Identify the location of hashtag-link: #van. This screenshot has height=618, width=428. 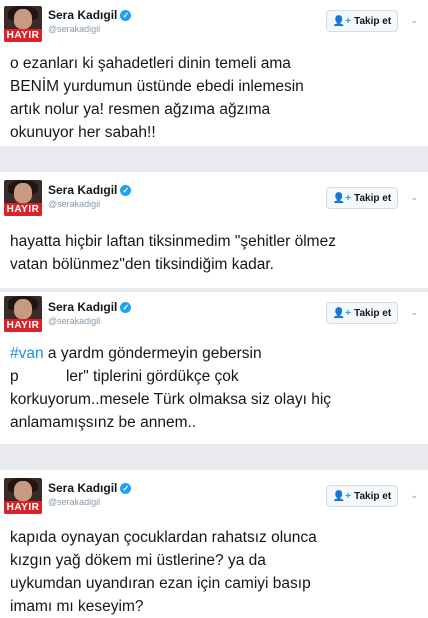
(27, 353).